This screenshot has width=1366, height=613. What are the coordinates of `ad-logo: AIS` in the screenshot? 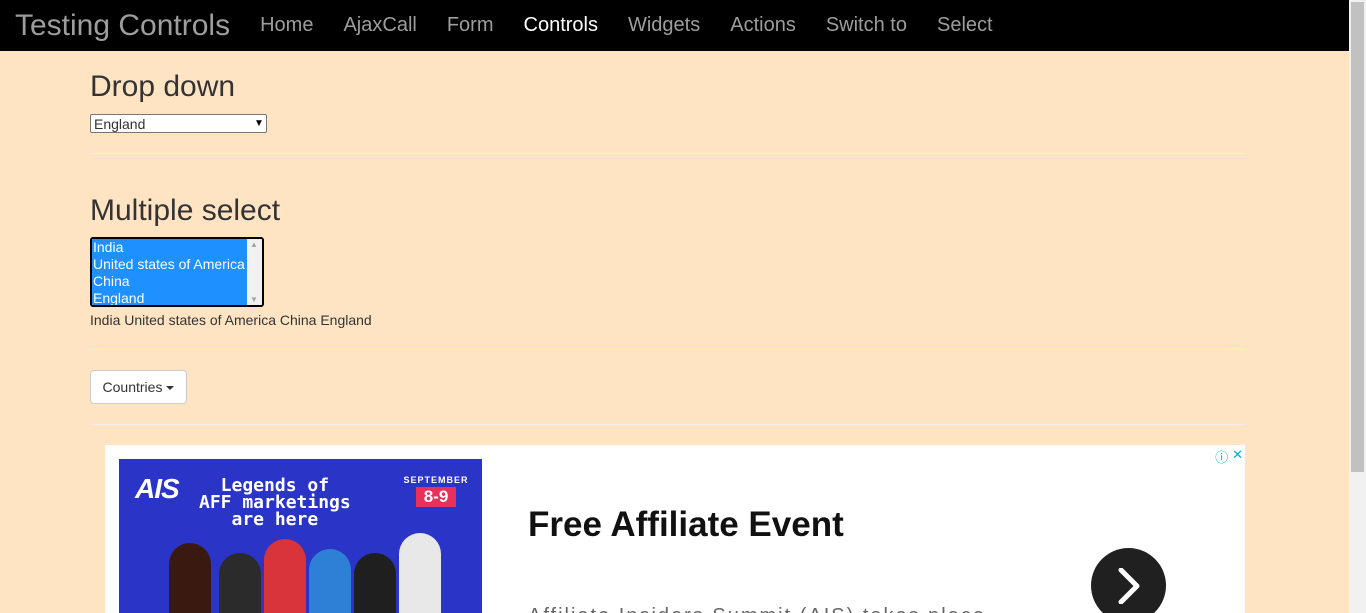 It's located at (157, 488).